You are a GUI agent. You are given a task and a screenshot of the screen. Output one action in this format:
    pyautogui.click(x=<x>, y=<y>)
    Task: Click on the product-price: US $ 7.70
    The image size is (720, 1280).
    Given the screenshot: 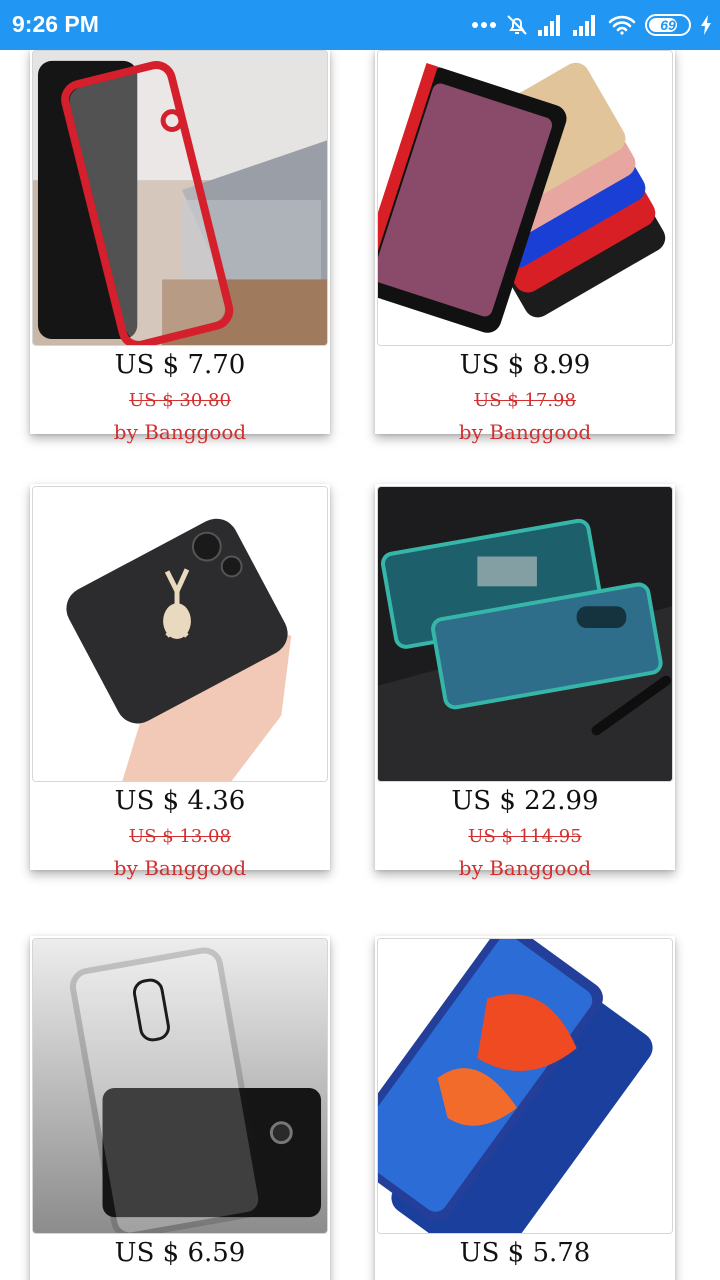 What is the action you would take?
    pyautogui.click(x=180, y=365)
    